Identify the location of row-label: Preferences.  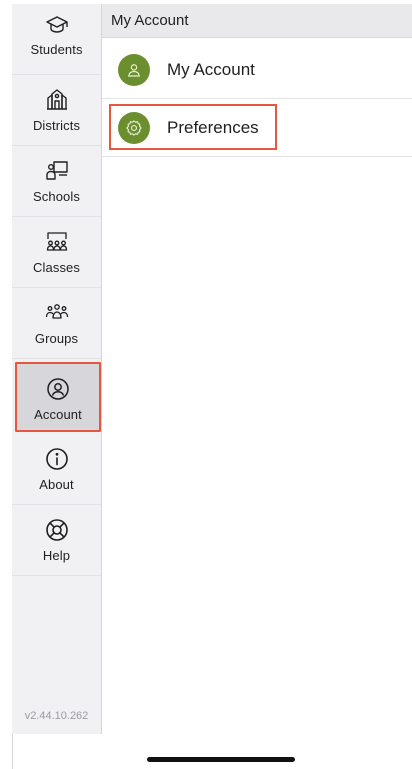
(213, 127).